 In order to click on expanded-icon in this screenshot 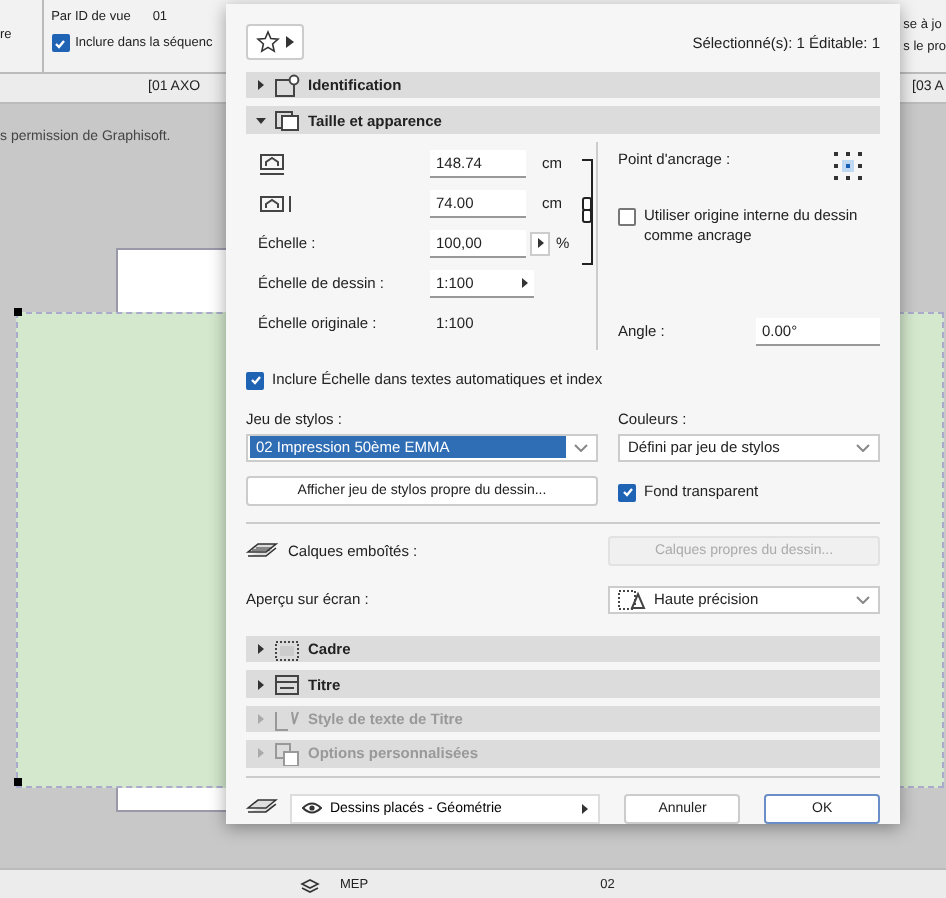, I will do `click(261, 120)`.